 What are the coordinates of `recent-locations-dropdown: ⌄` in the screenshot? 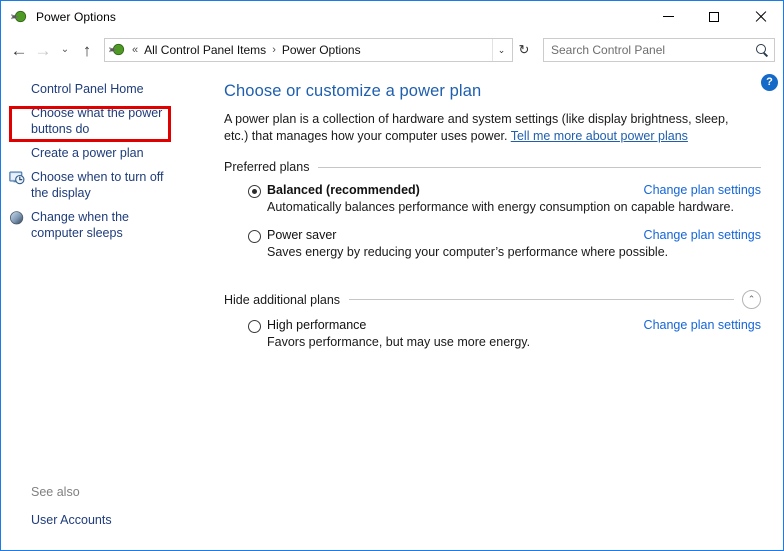 It's located at (65, 50).